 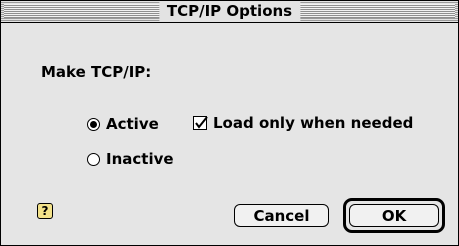 I want to click on title-bar: TCP/IP Options, so click(x=229, y=12).